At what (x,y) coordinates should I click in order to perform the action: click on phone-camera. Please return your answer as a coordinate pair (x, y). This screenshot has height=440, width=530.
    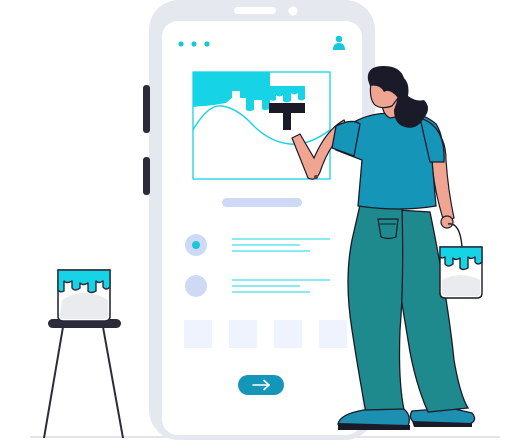
    Looking at the image, I should click on (293, 11).